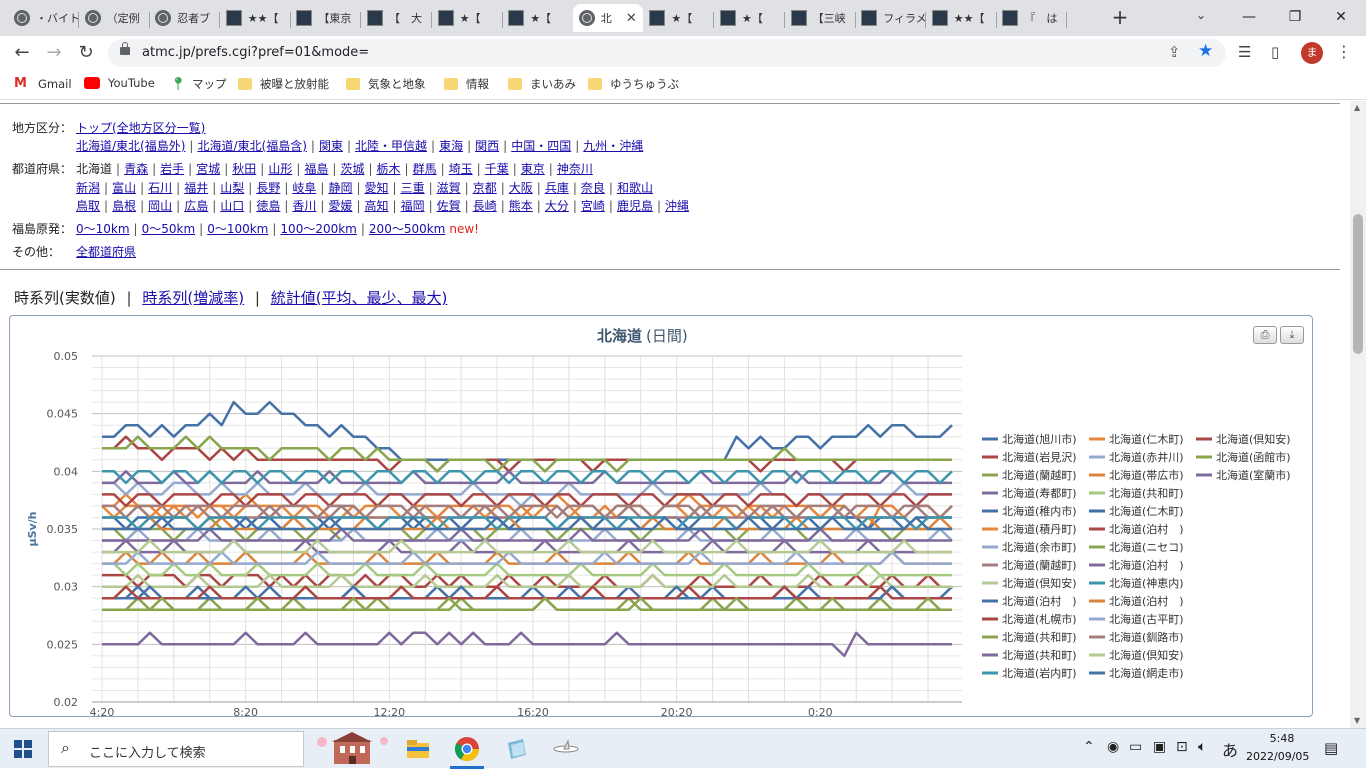 Image resolution: width=1366 pixels, height=769 pixels. Describe the element at coordinates (140, 128) in the screenshot. I see `nav-link: トップ(全地方区分一覧)` at that location.